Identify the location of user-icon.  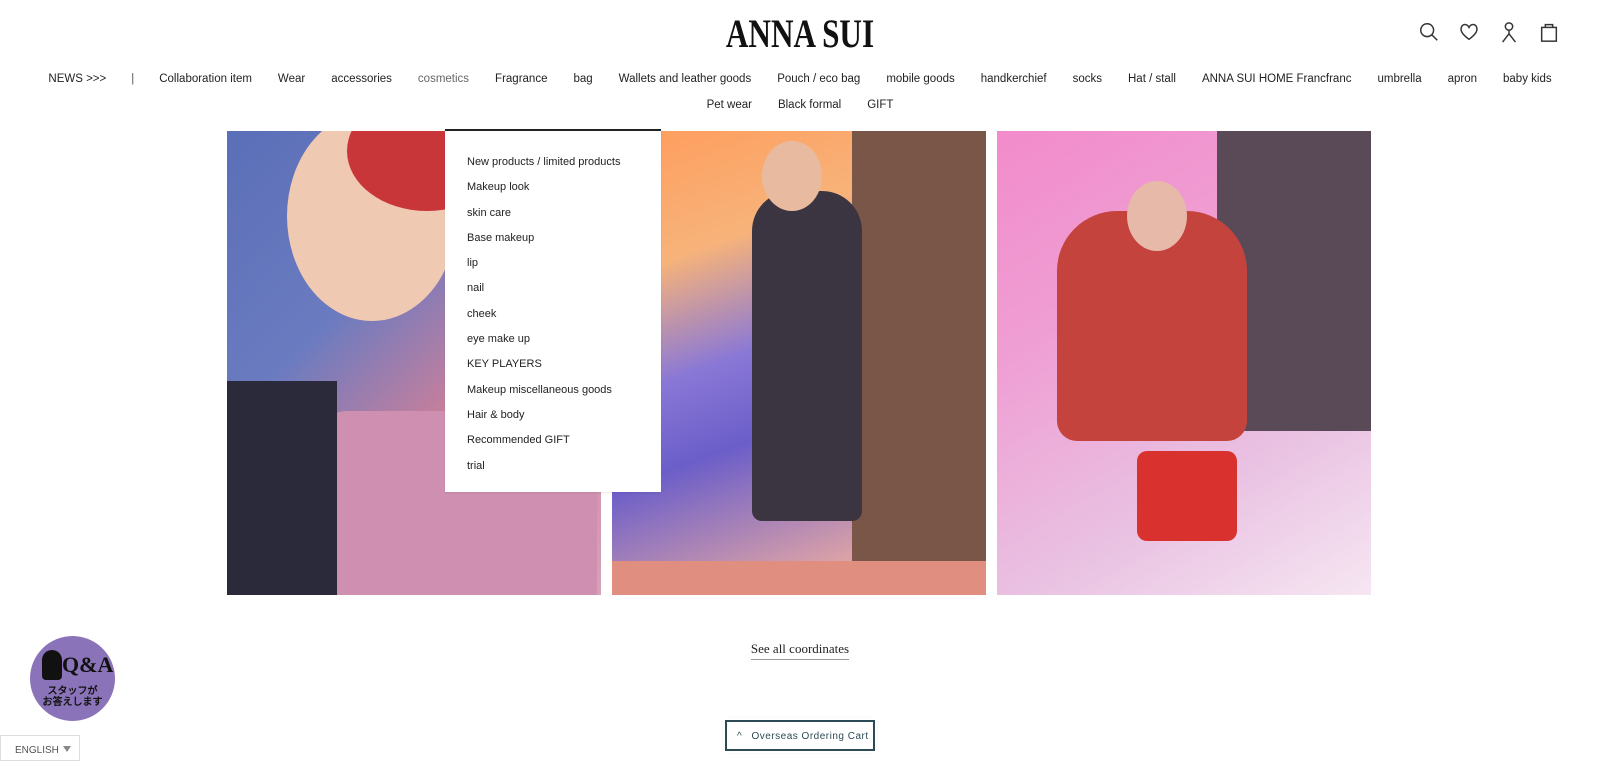
(1509, 32).